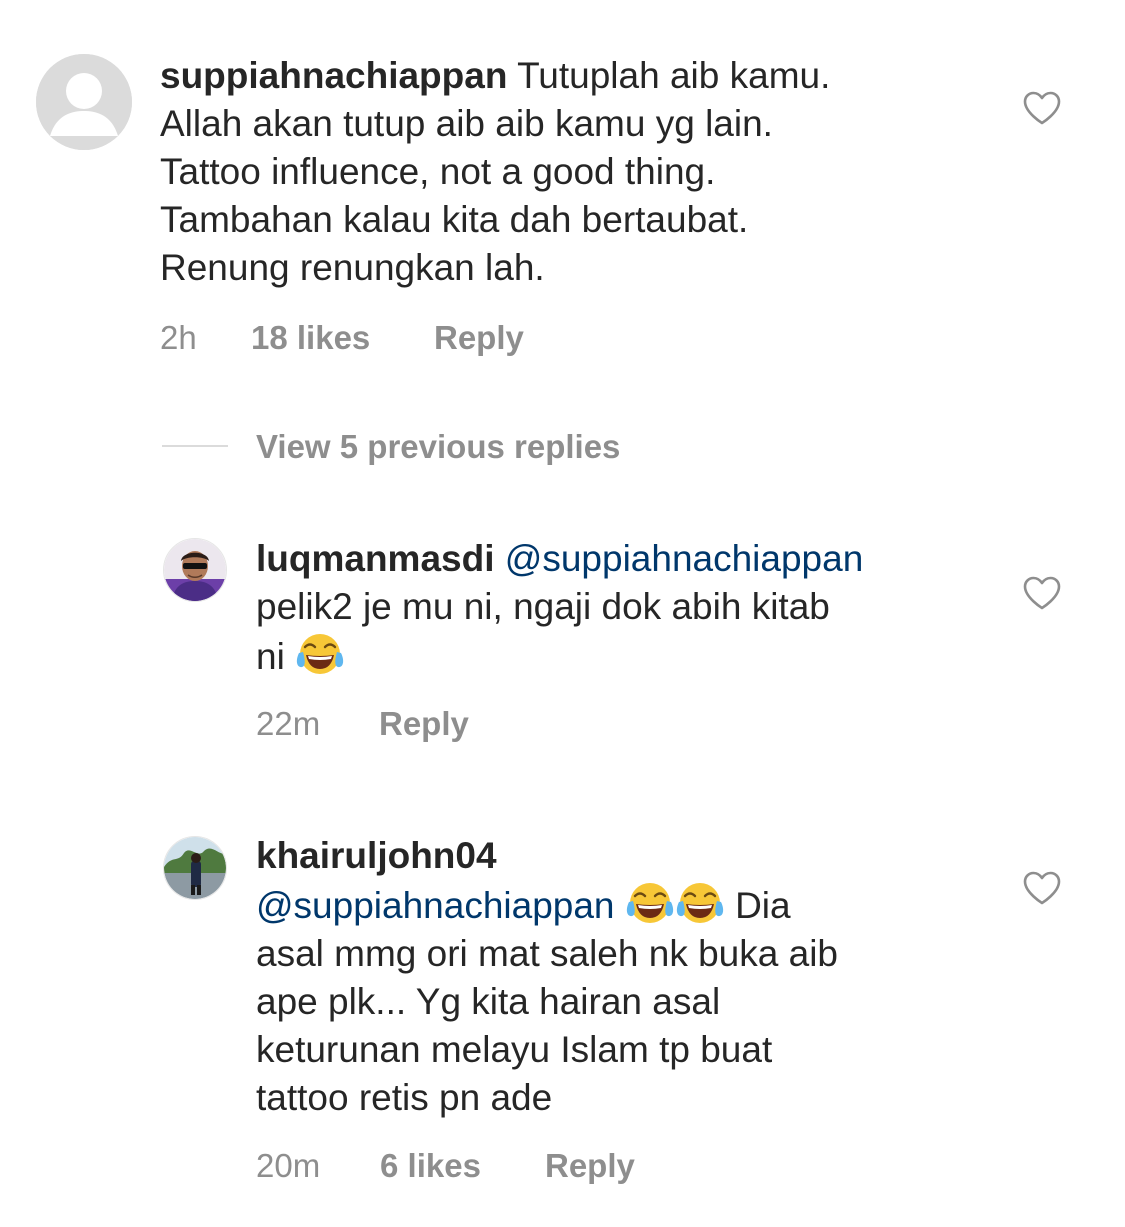  What do you see at coordinates (333, 75) in the screenshot?
I see `comment-username: suppiahnachiappan` at bounding box center [333, 75].